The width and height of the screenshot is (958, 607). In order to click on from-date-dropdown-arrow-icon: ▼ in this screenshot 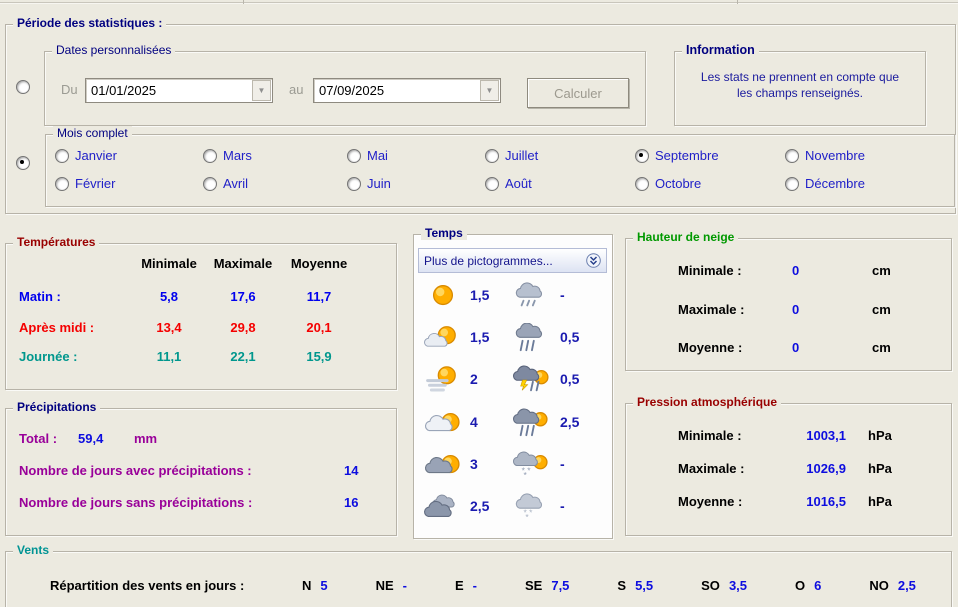, I will do `click(261, 90)`.